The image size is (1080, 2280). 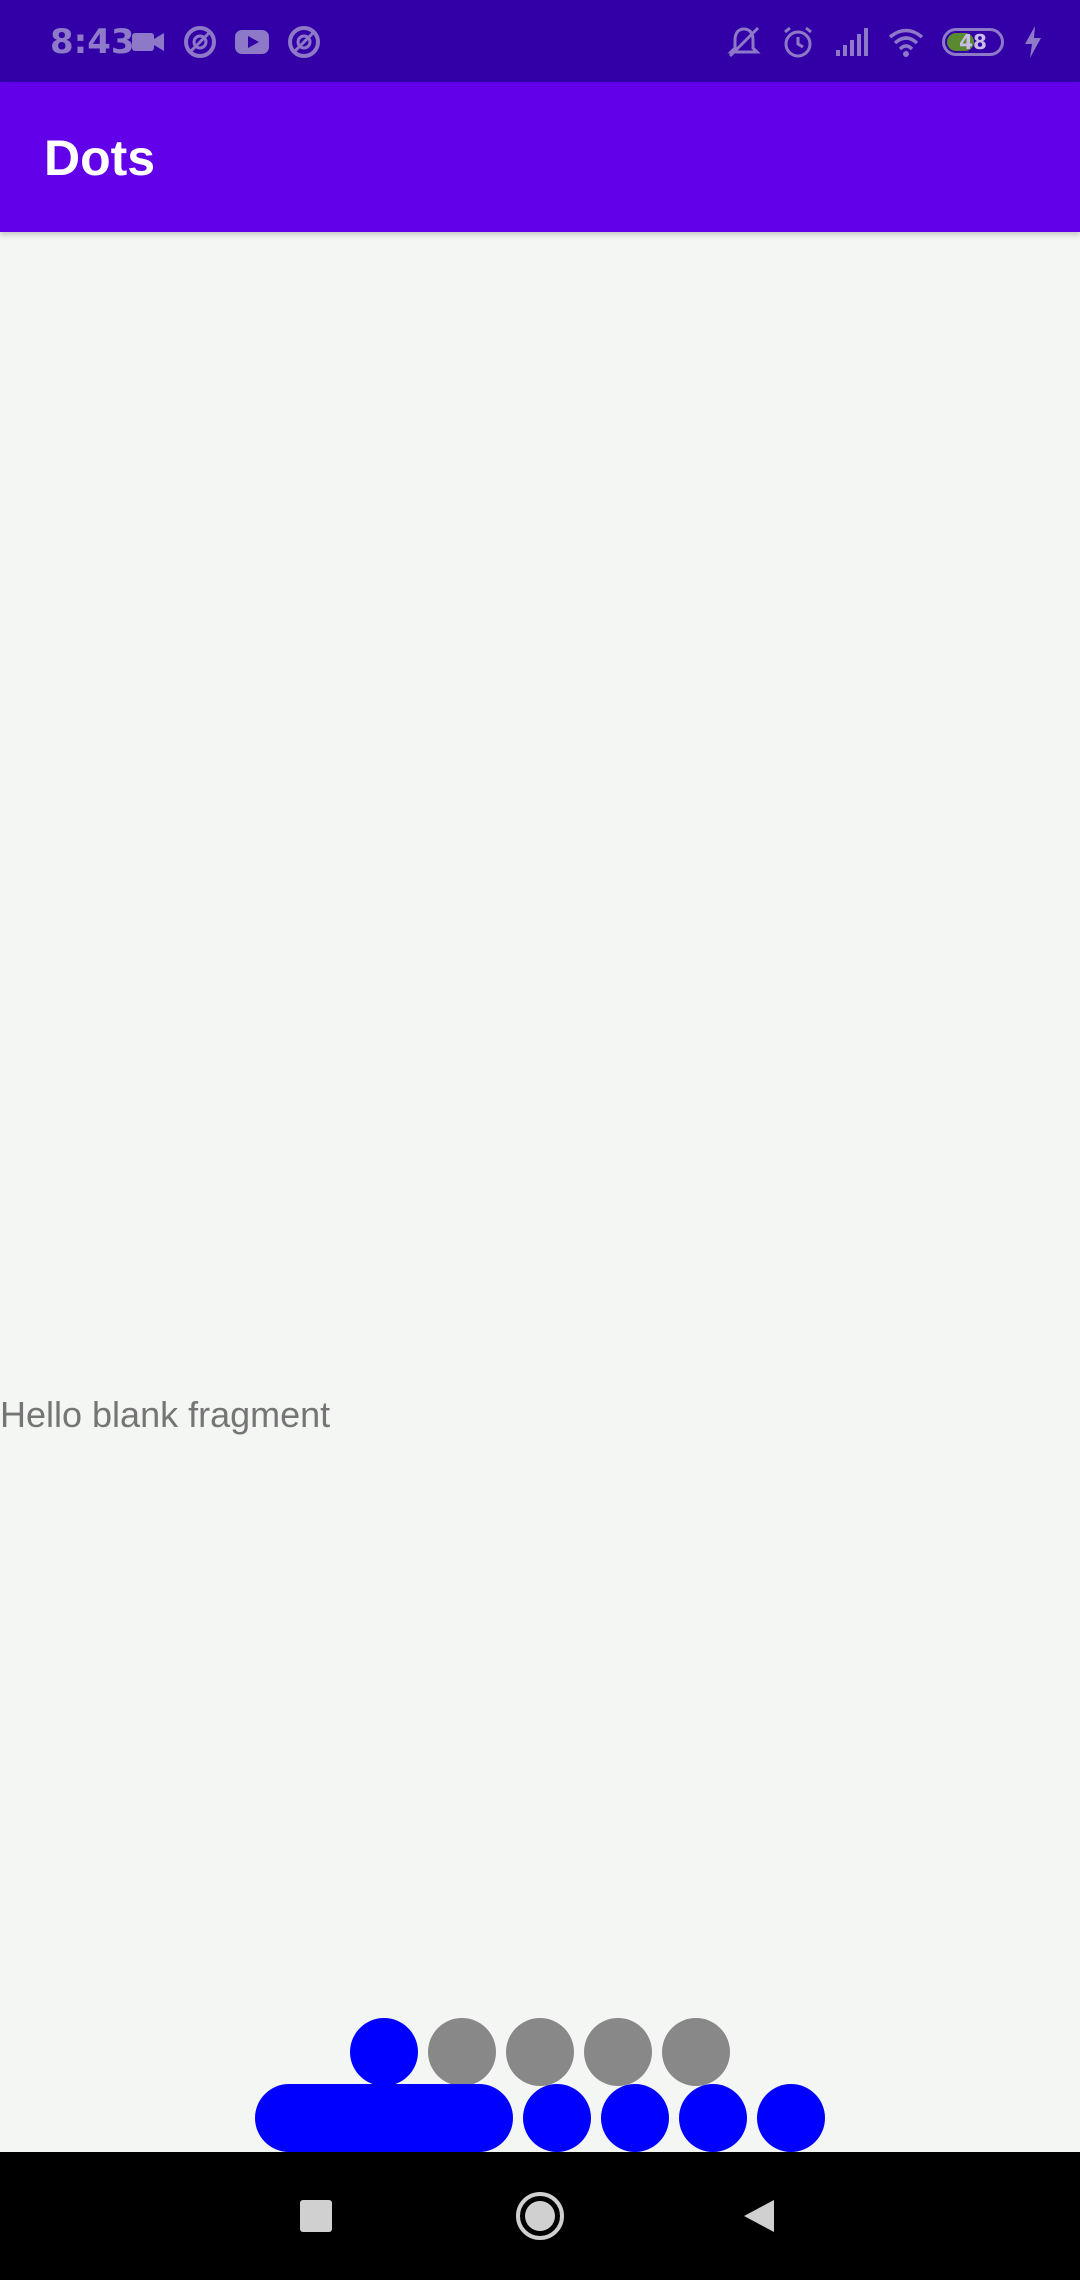 I want to click on home-button, so click(x=540, y=2216).